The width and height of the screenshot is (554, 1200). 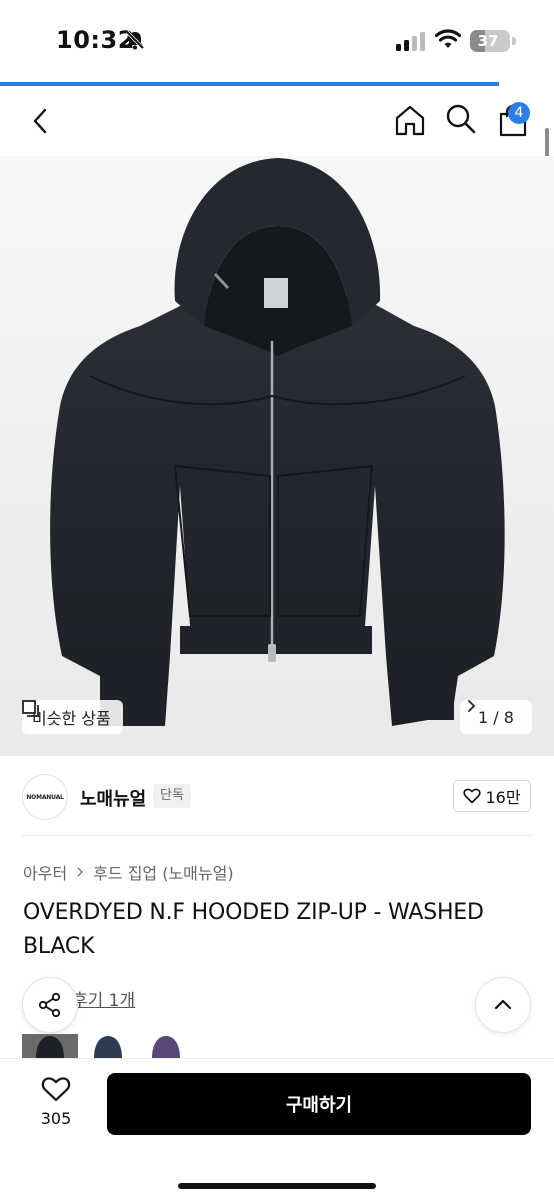 I want to click on color-swatch-purple, so click(x=166, y=1046).